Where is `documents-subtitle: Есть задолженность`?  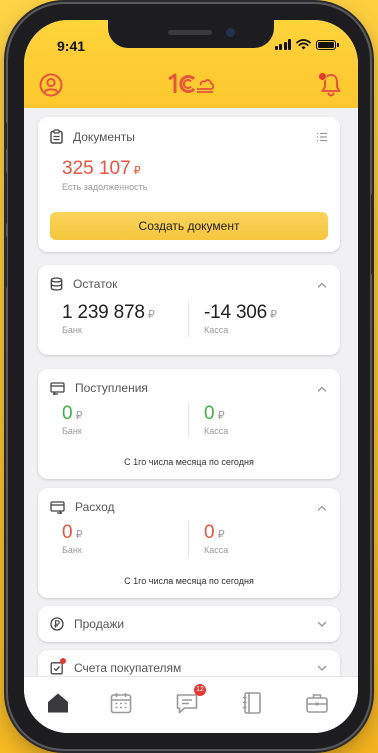
documents-subtitle: Есть задолженность is located at coordinates (105, 187).